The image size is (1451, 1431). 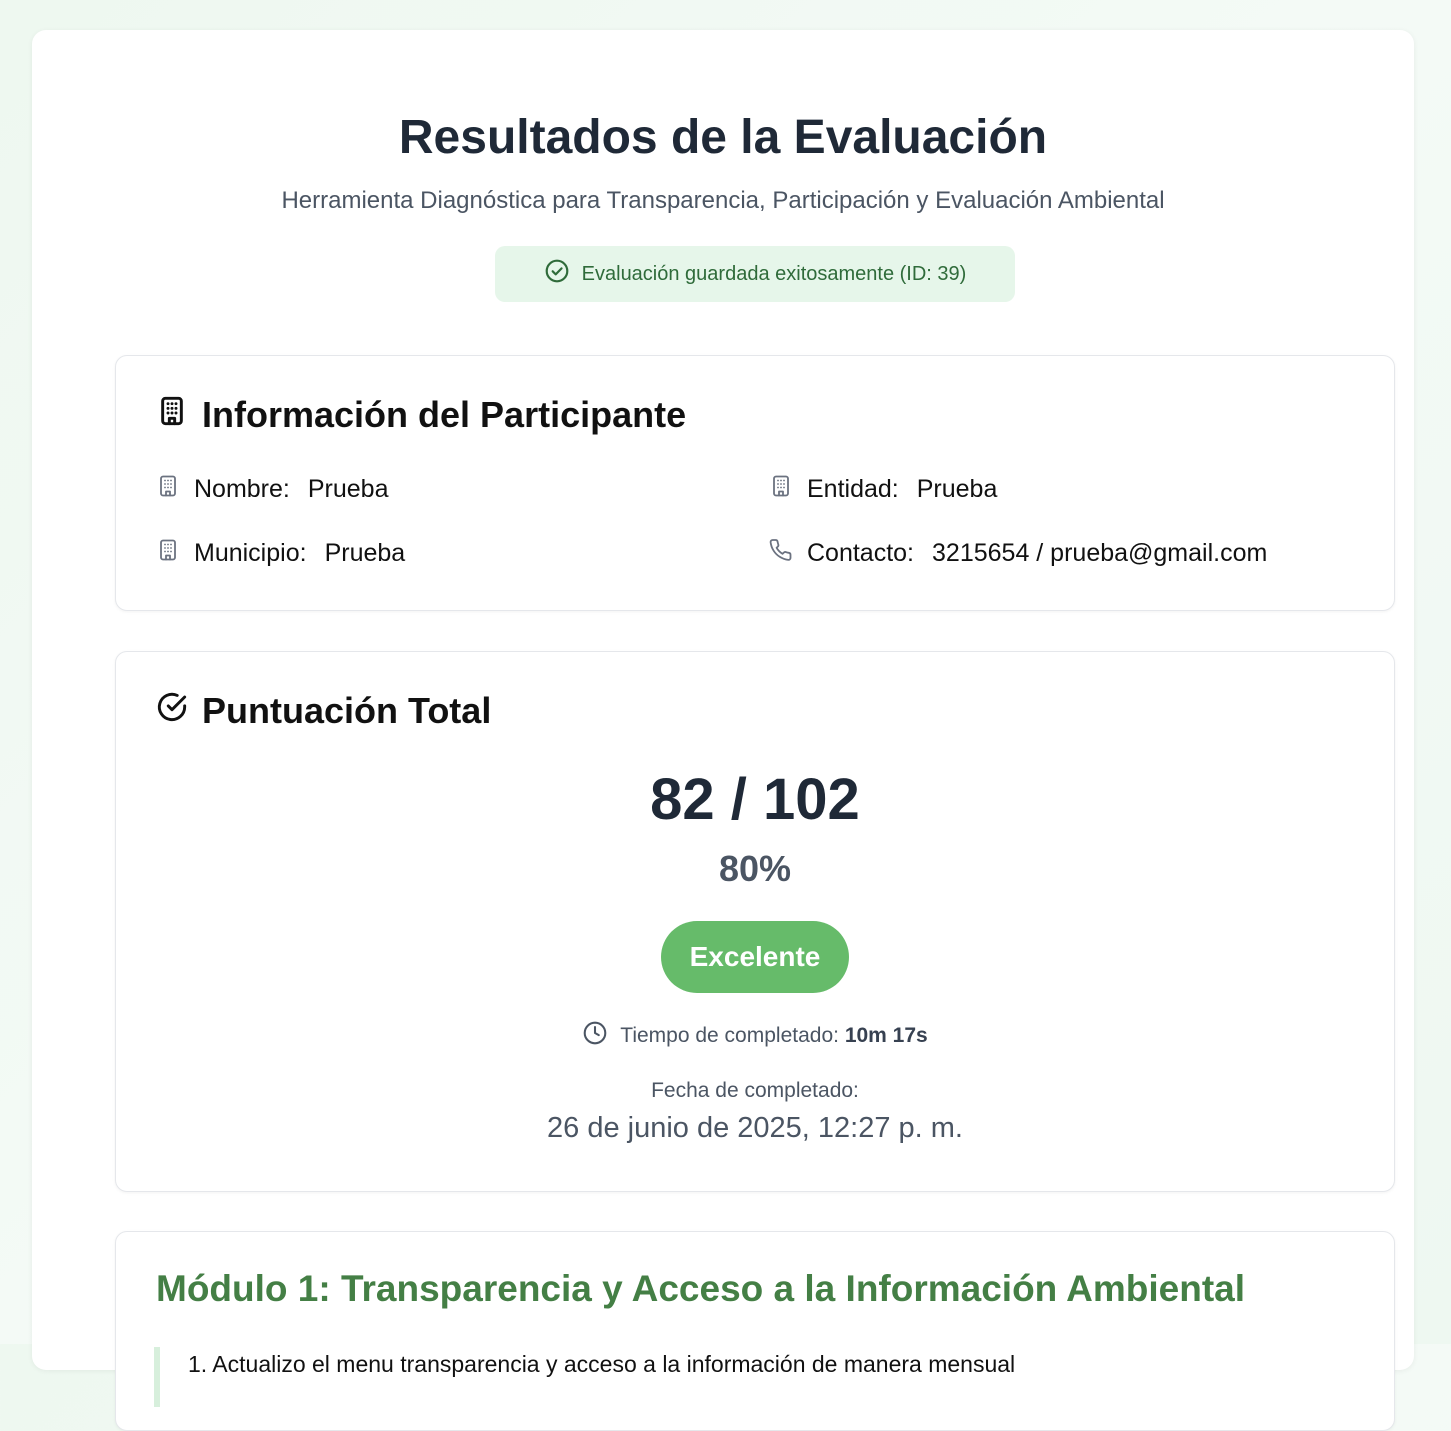 What do you see at coordinates (444, 414) in the screenshot?
I see `participant-heading-text: Información del Participante` at bounding box center [444, 414].